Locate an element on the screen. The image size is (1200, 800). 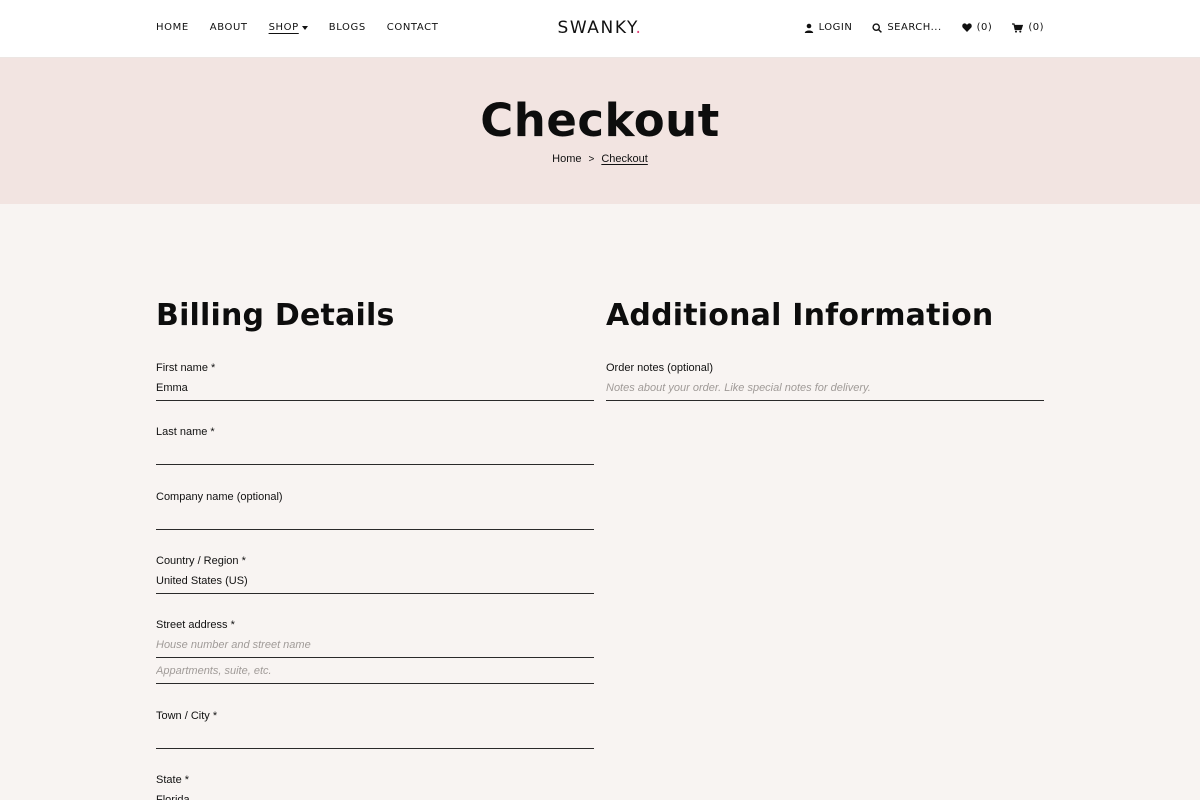
login-link: LOGIN is located at coordinates (828, 27).